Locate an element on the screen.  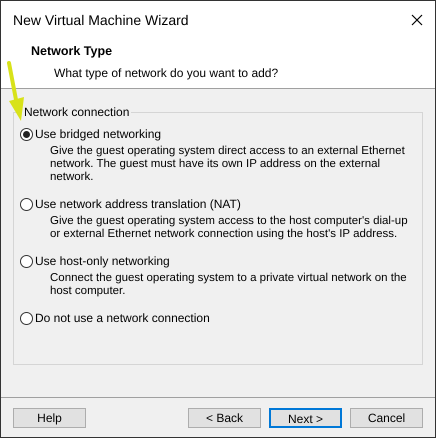
radio-option: Use host-only networking is located at coordinates (218, 261).